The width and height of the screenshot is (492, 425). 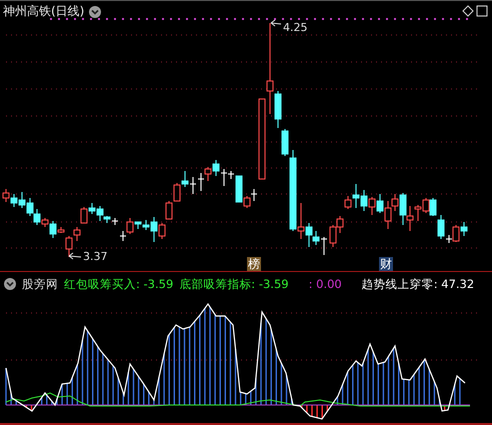 What do you see at coordinates (119, 284) in the screenshot?
I see `indicator-readout: 红包吸筹买入: -3.59` at bounding box center [119, 284].